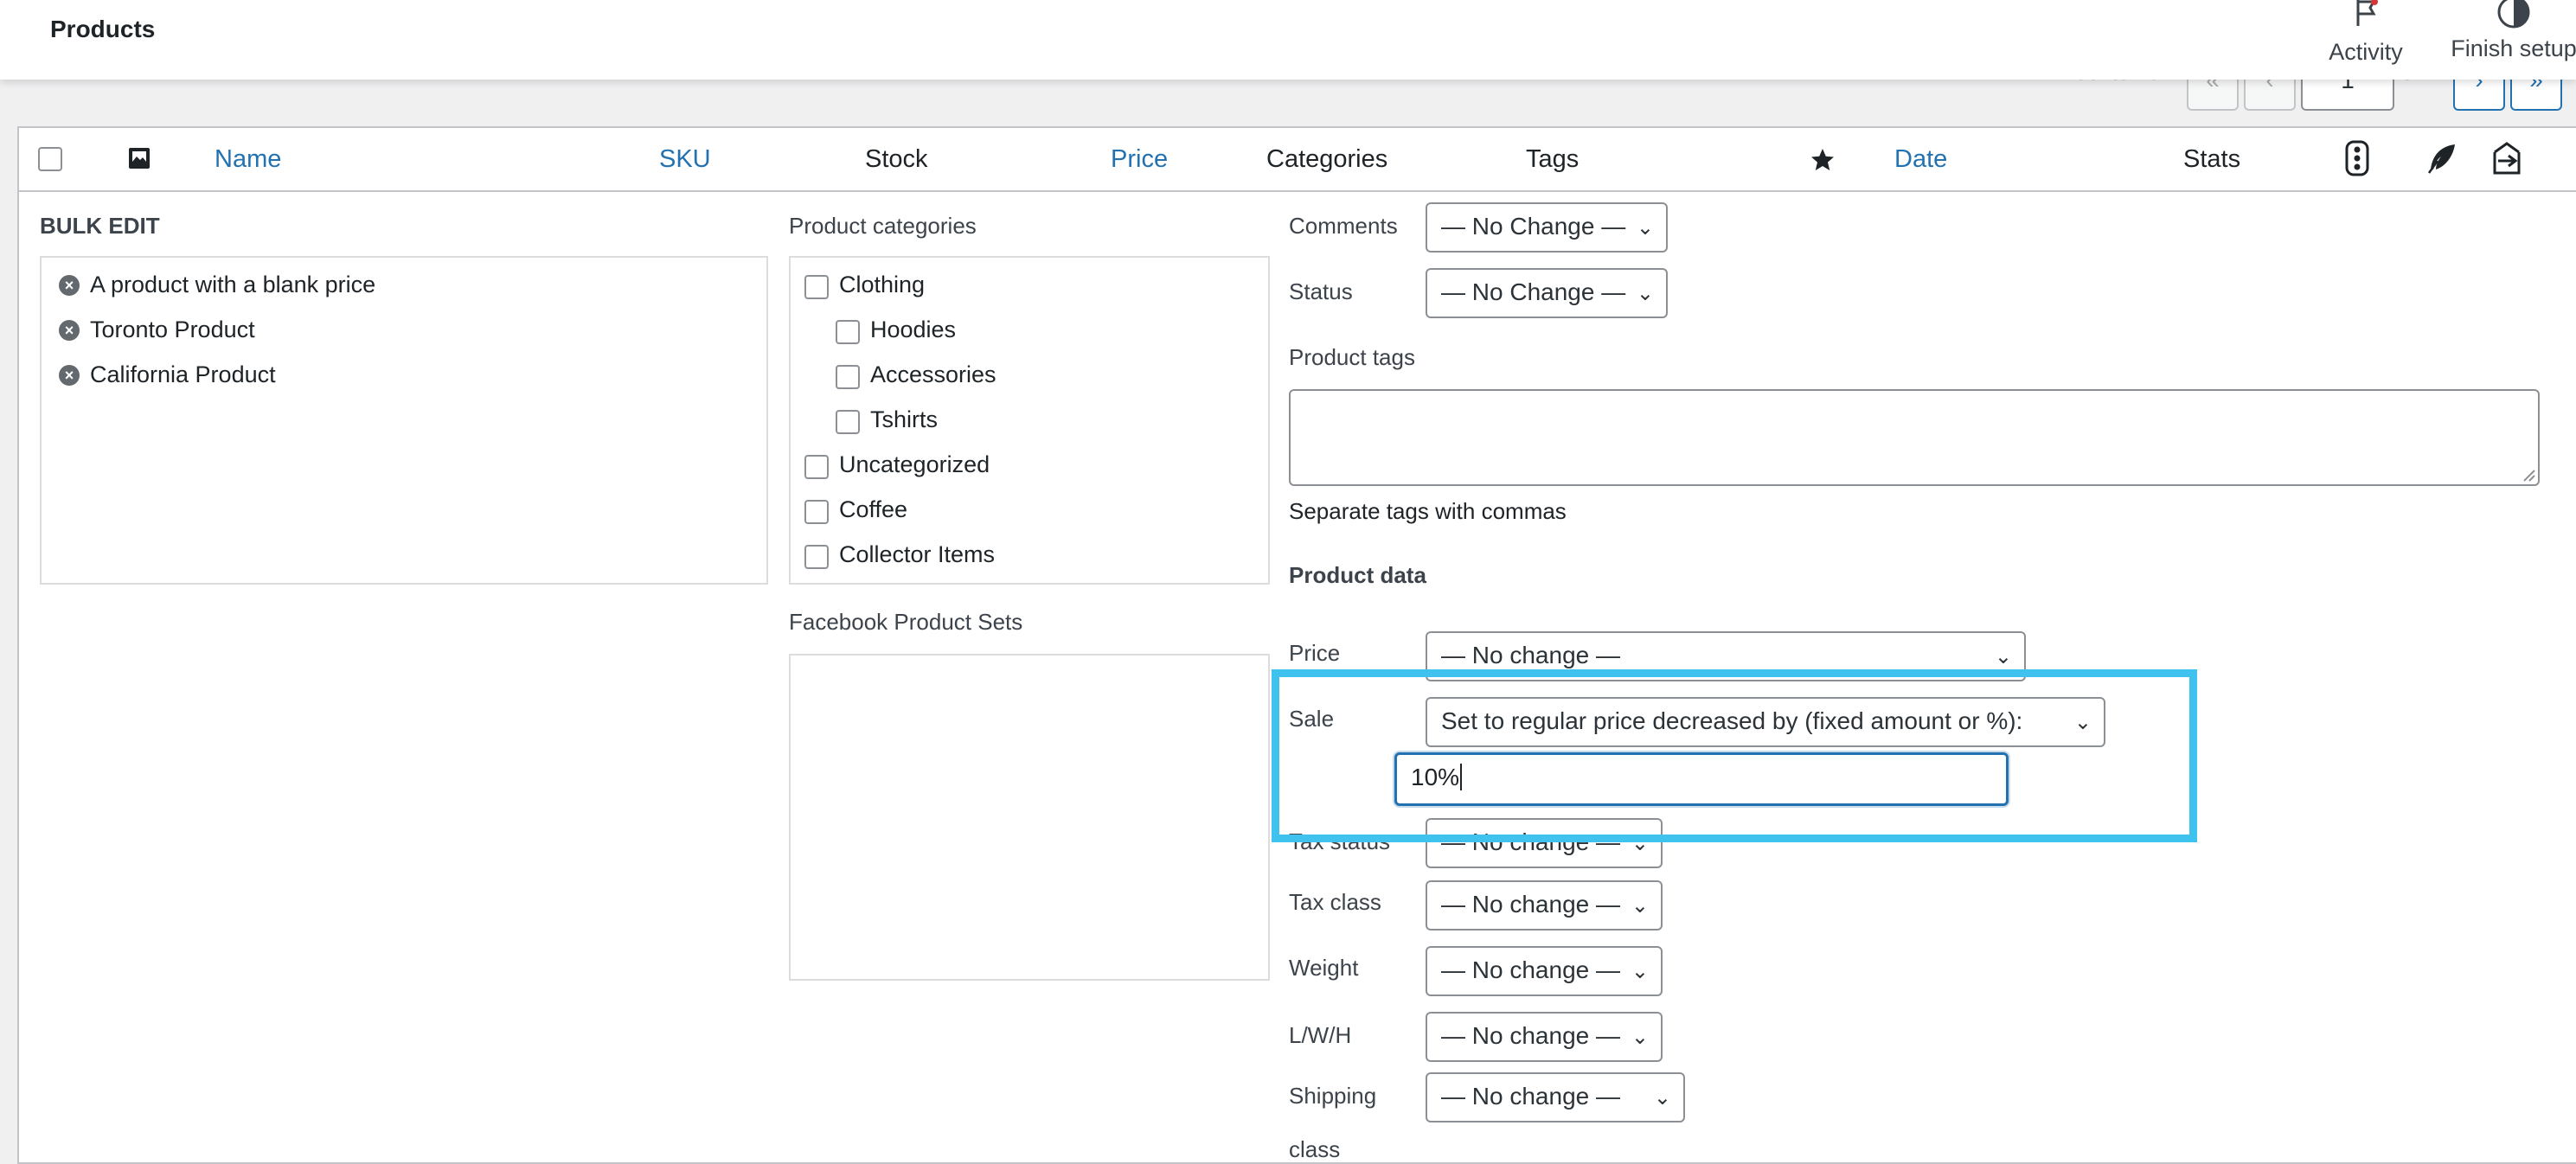  Describe the element at coordinates (2212, 159) in the screenshot. I see `column-stats: Stats` at that location.